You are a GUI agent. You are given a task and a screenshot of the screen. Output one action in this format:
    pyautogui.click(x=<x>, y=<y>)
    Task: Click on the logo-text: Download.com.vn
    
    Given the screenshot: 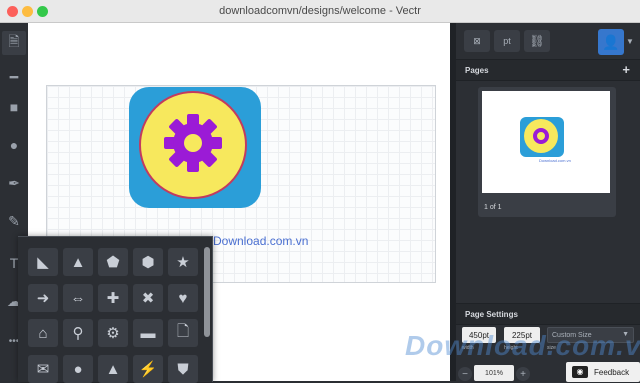 What is the action you would take?
    pyautogui.click(x=260, y=241)
    